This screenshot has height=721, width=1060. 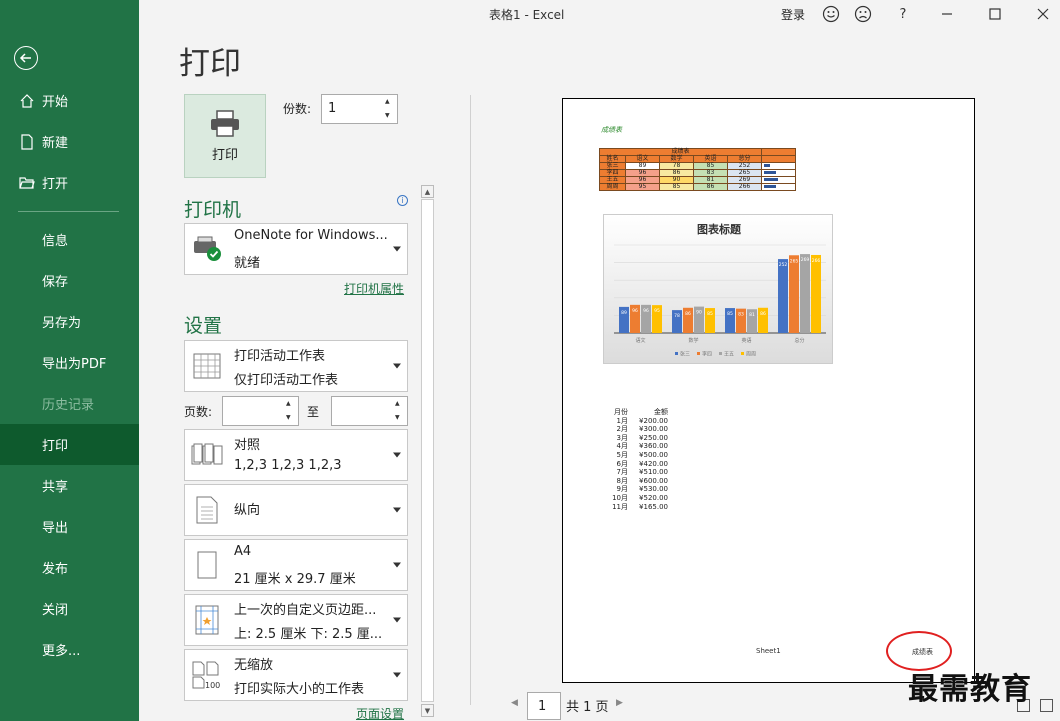 What do you see at coordinates (69, 141) in the screenshot?
I see `sidebar-item-new: 新建` at bounding box center [69, 141].